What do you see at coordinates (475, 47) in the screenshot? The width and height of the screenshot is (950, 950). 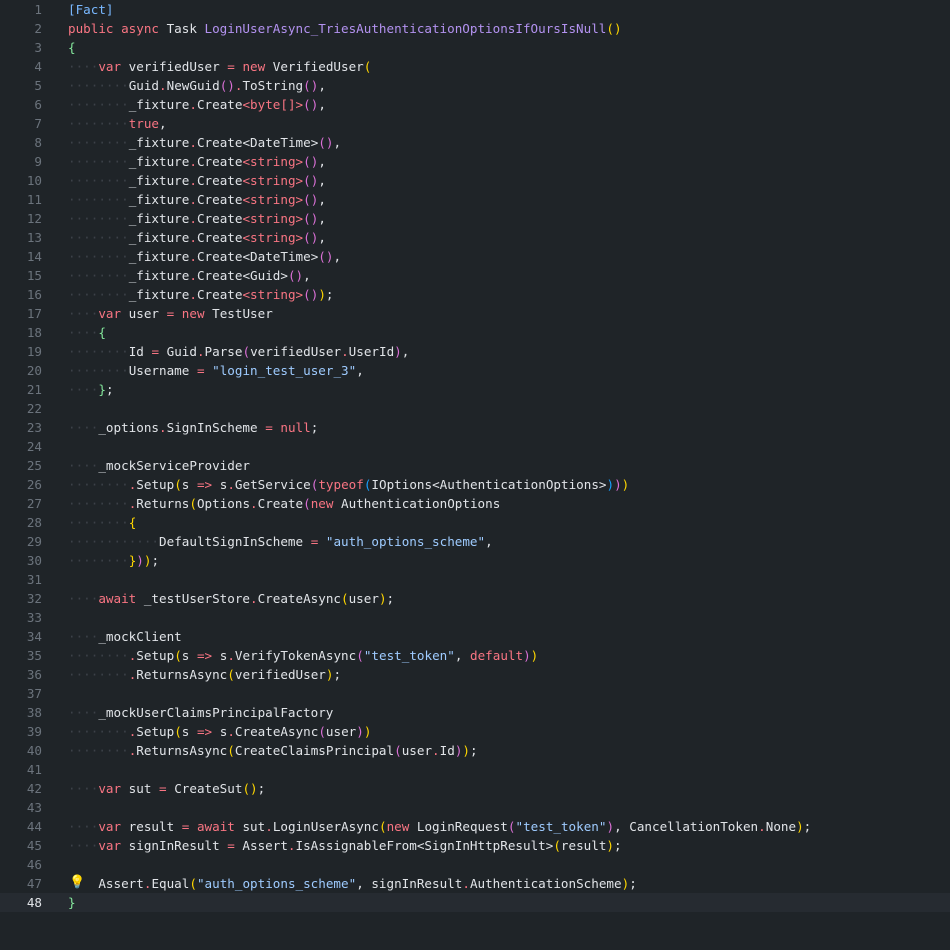 I see `code-line: 3{` at bounding box center [475, 47].